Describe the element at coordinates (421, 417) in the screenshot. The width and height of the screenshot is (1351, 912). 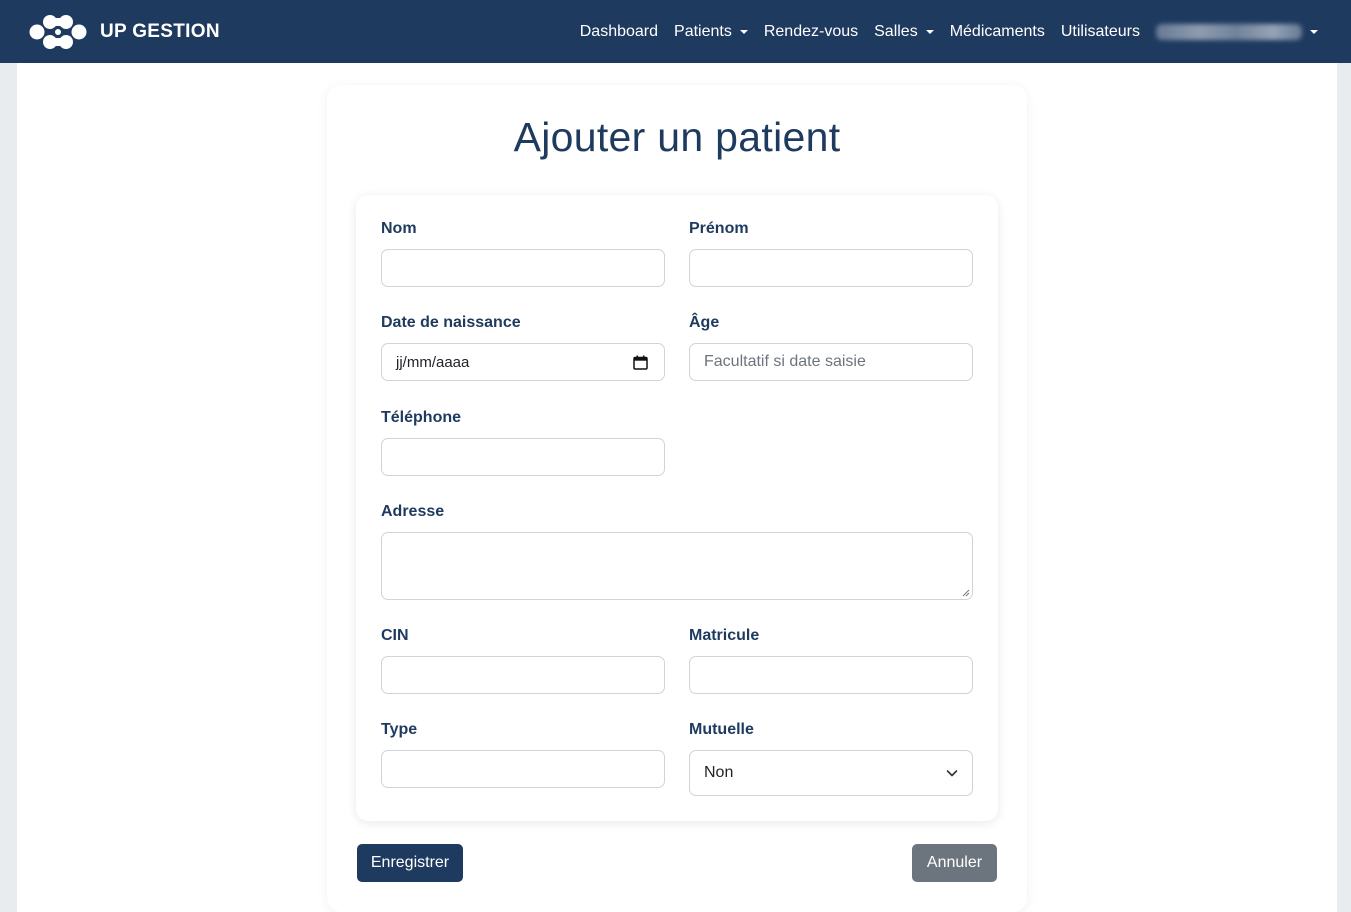
I see `telephone-label: Téléphone` at that location.